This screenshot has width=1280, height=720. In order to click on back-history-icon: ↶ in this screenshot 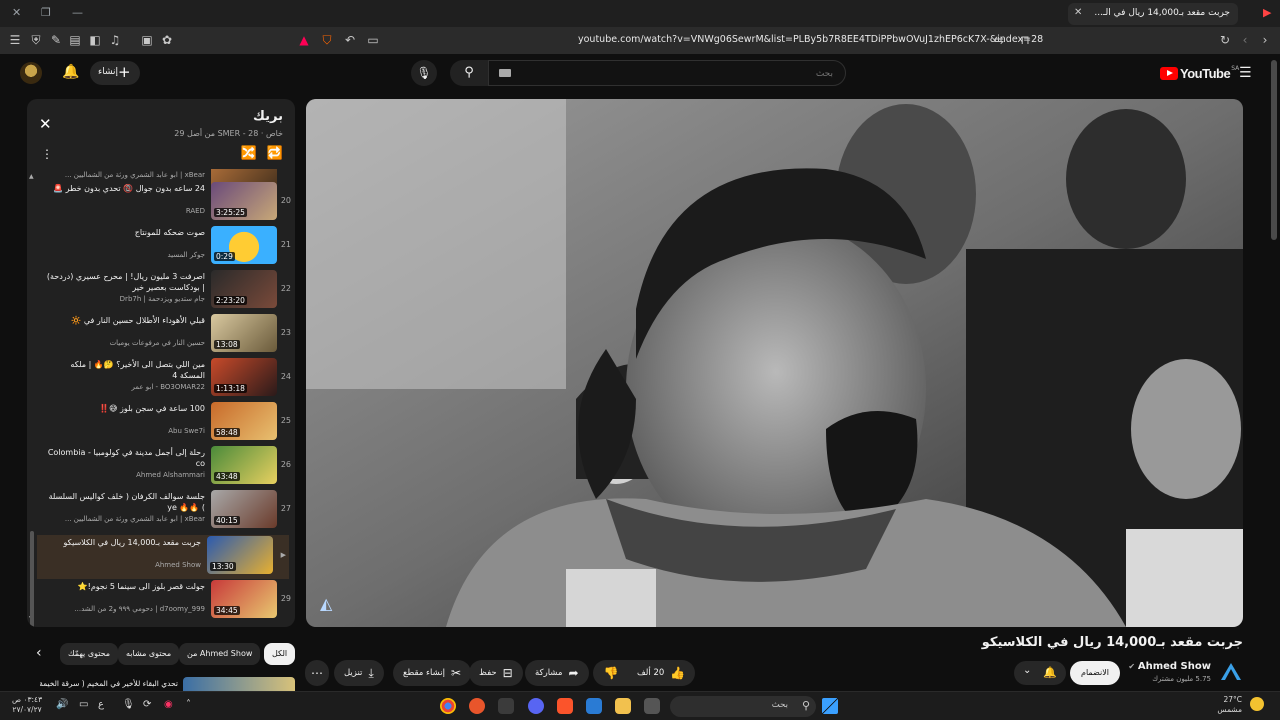, I will do `click(350, 40)`.